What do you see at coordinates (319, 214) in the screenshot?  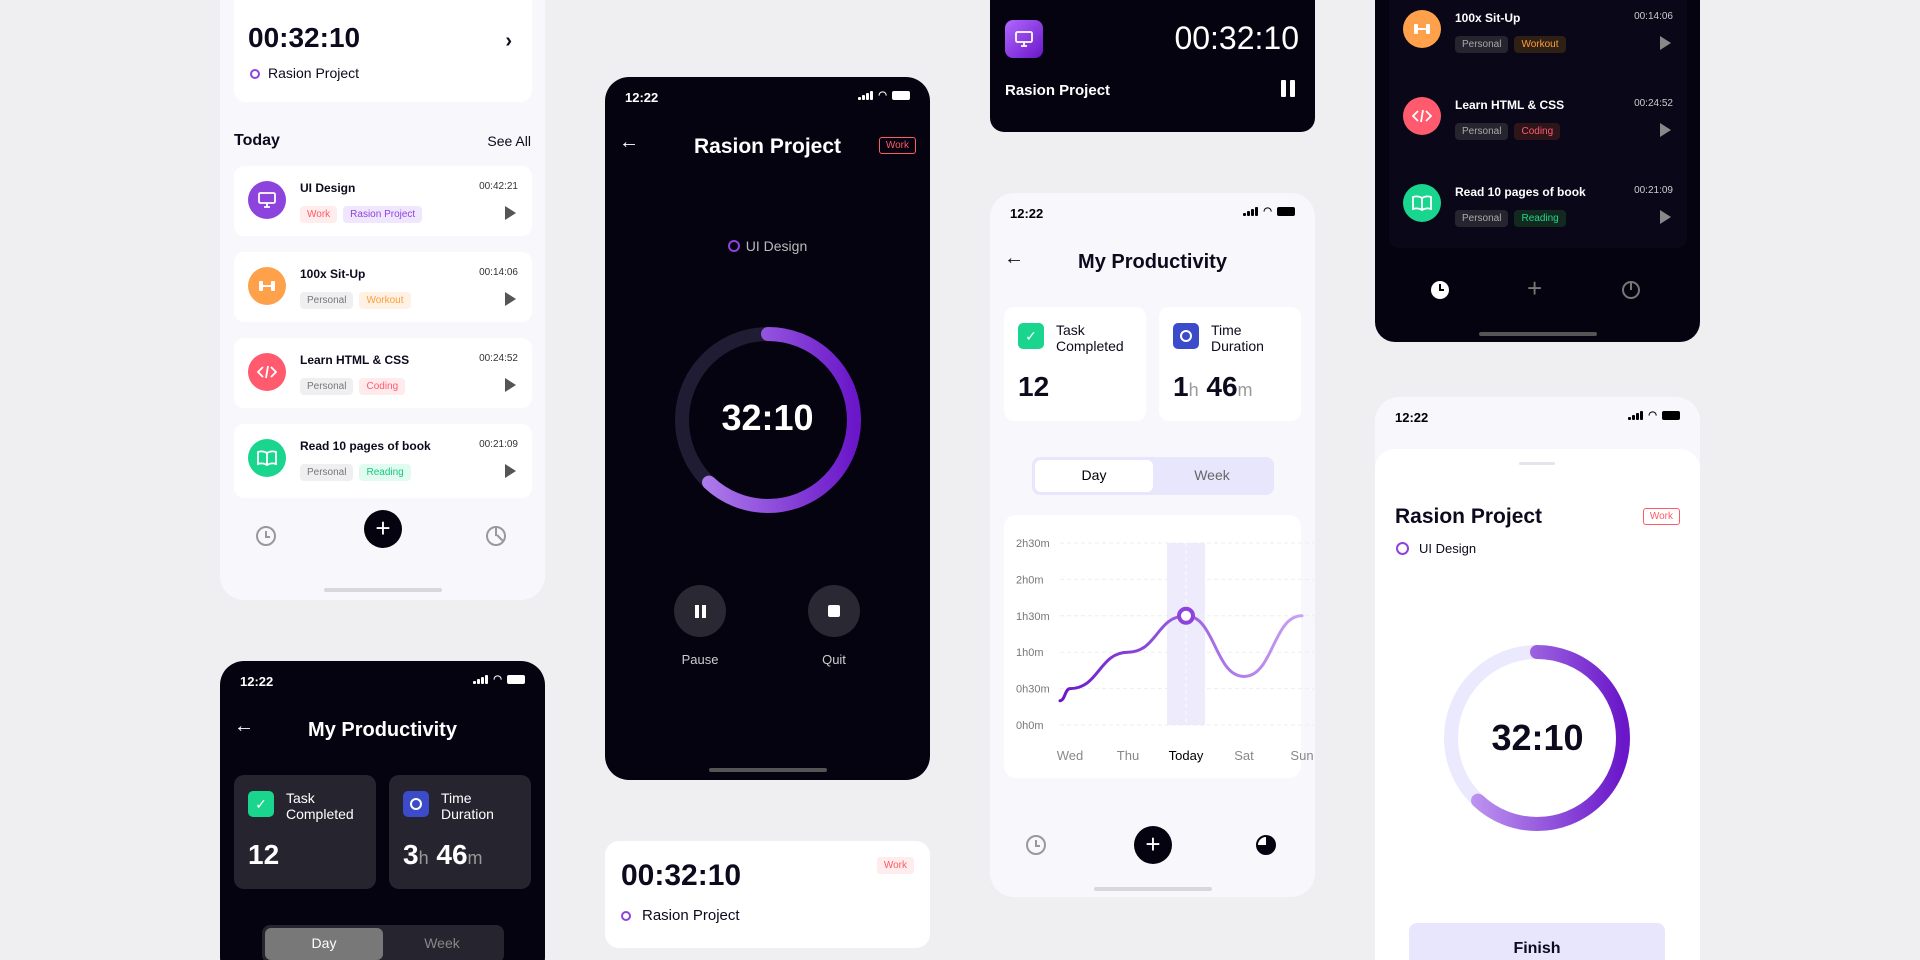 I see `tag: Work` at bounding box center [319, 214].